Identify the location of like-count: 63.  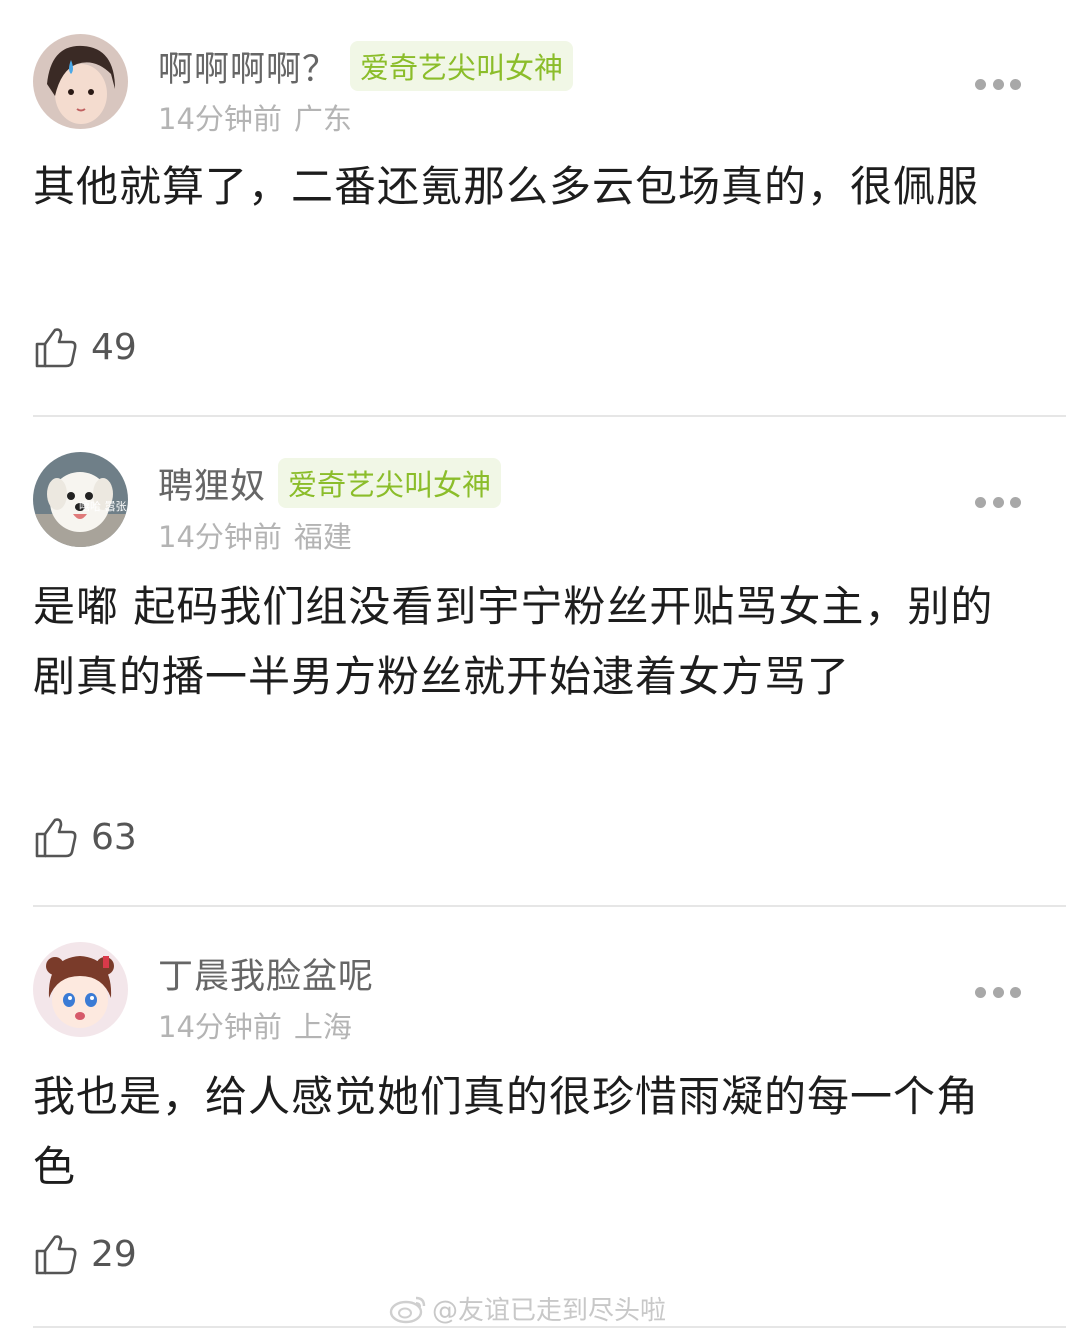
(114, 837).